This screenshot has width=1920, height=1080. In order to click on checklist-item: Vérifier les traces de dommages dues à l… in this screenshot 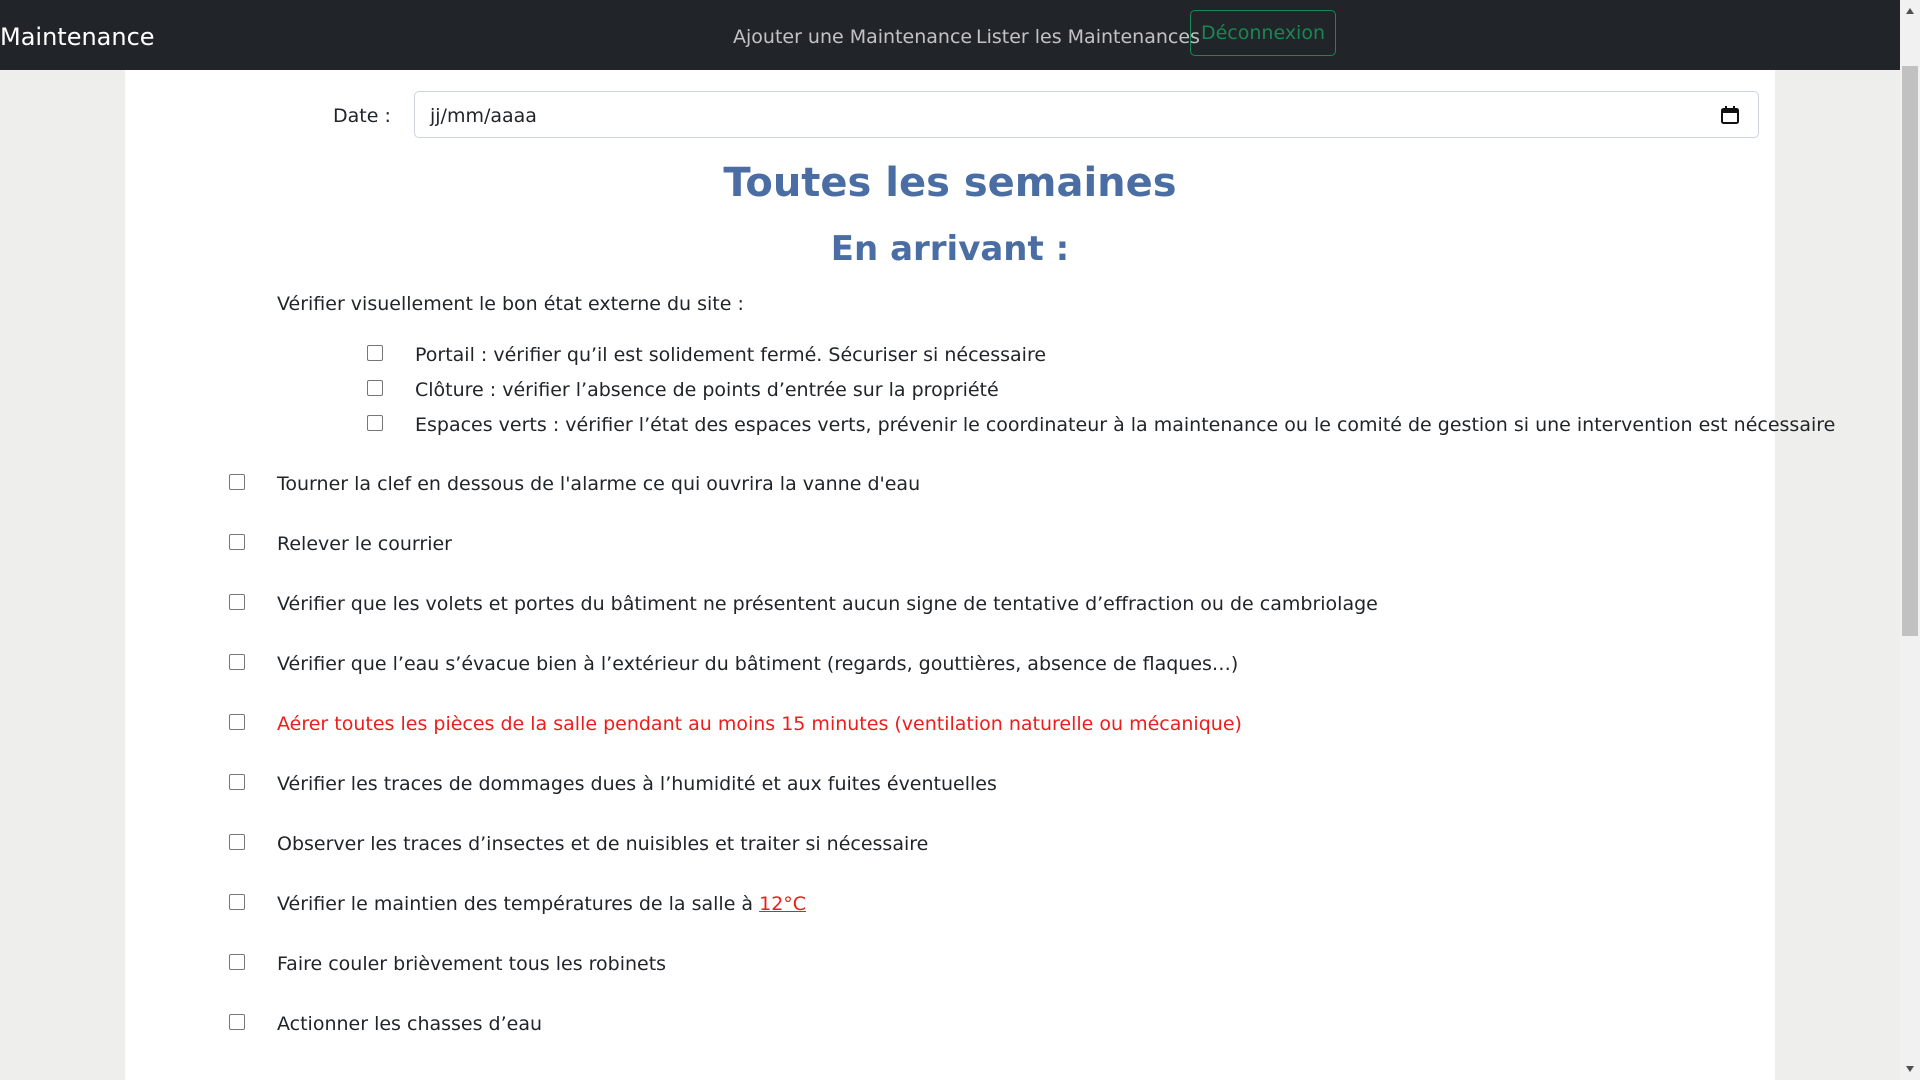, I will do `click(950, 786)`.